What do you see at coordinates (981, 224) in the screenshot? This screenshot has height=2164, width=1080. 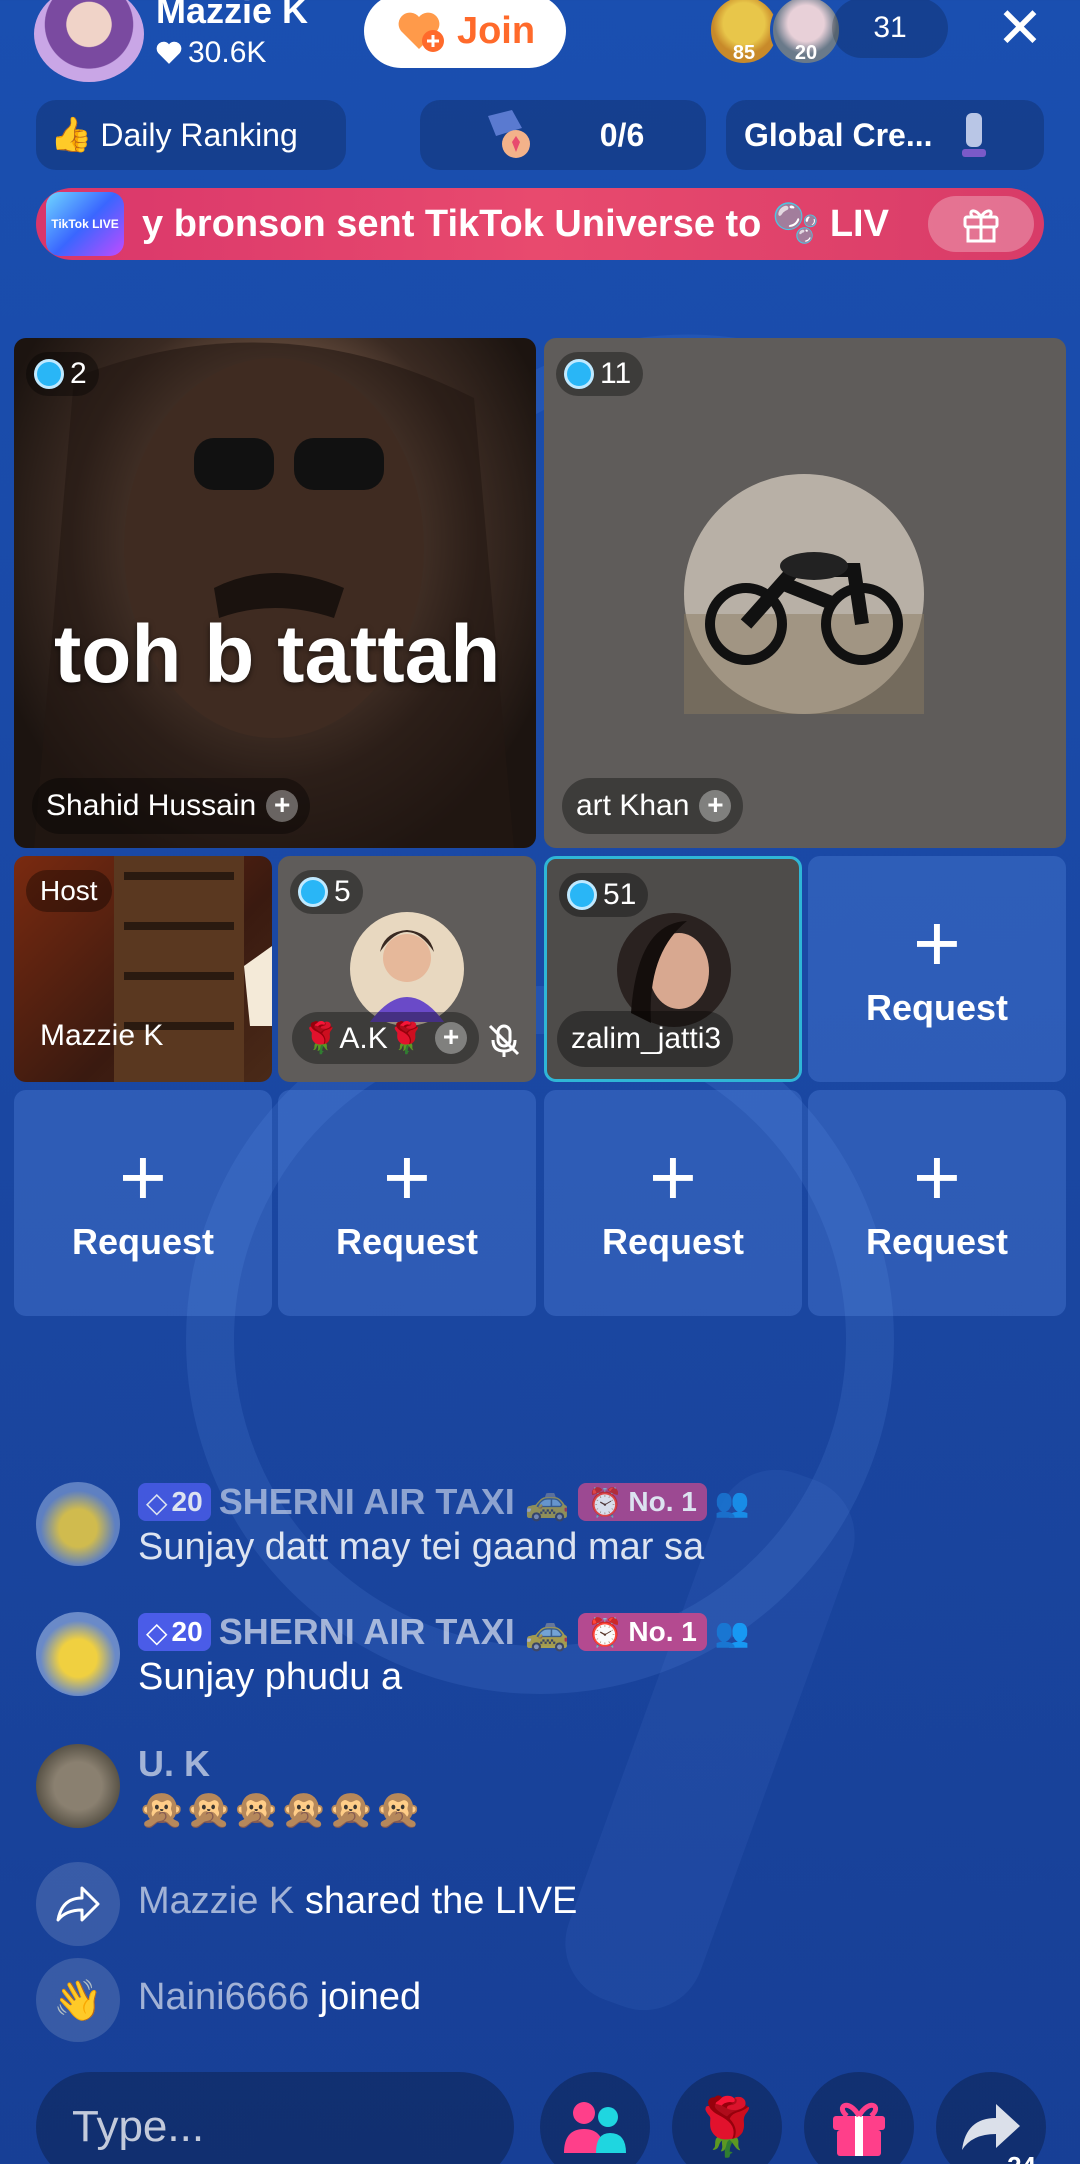 I see `banner-gift-button` at bounding box center [981, 224].